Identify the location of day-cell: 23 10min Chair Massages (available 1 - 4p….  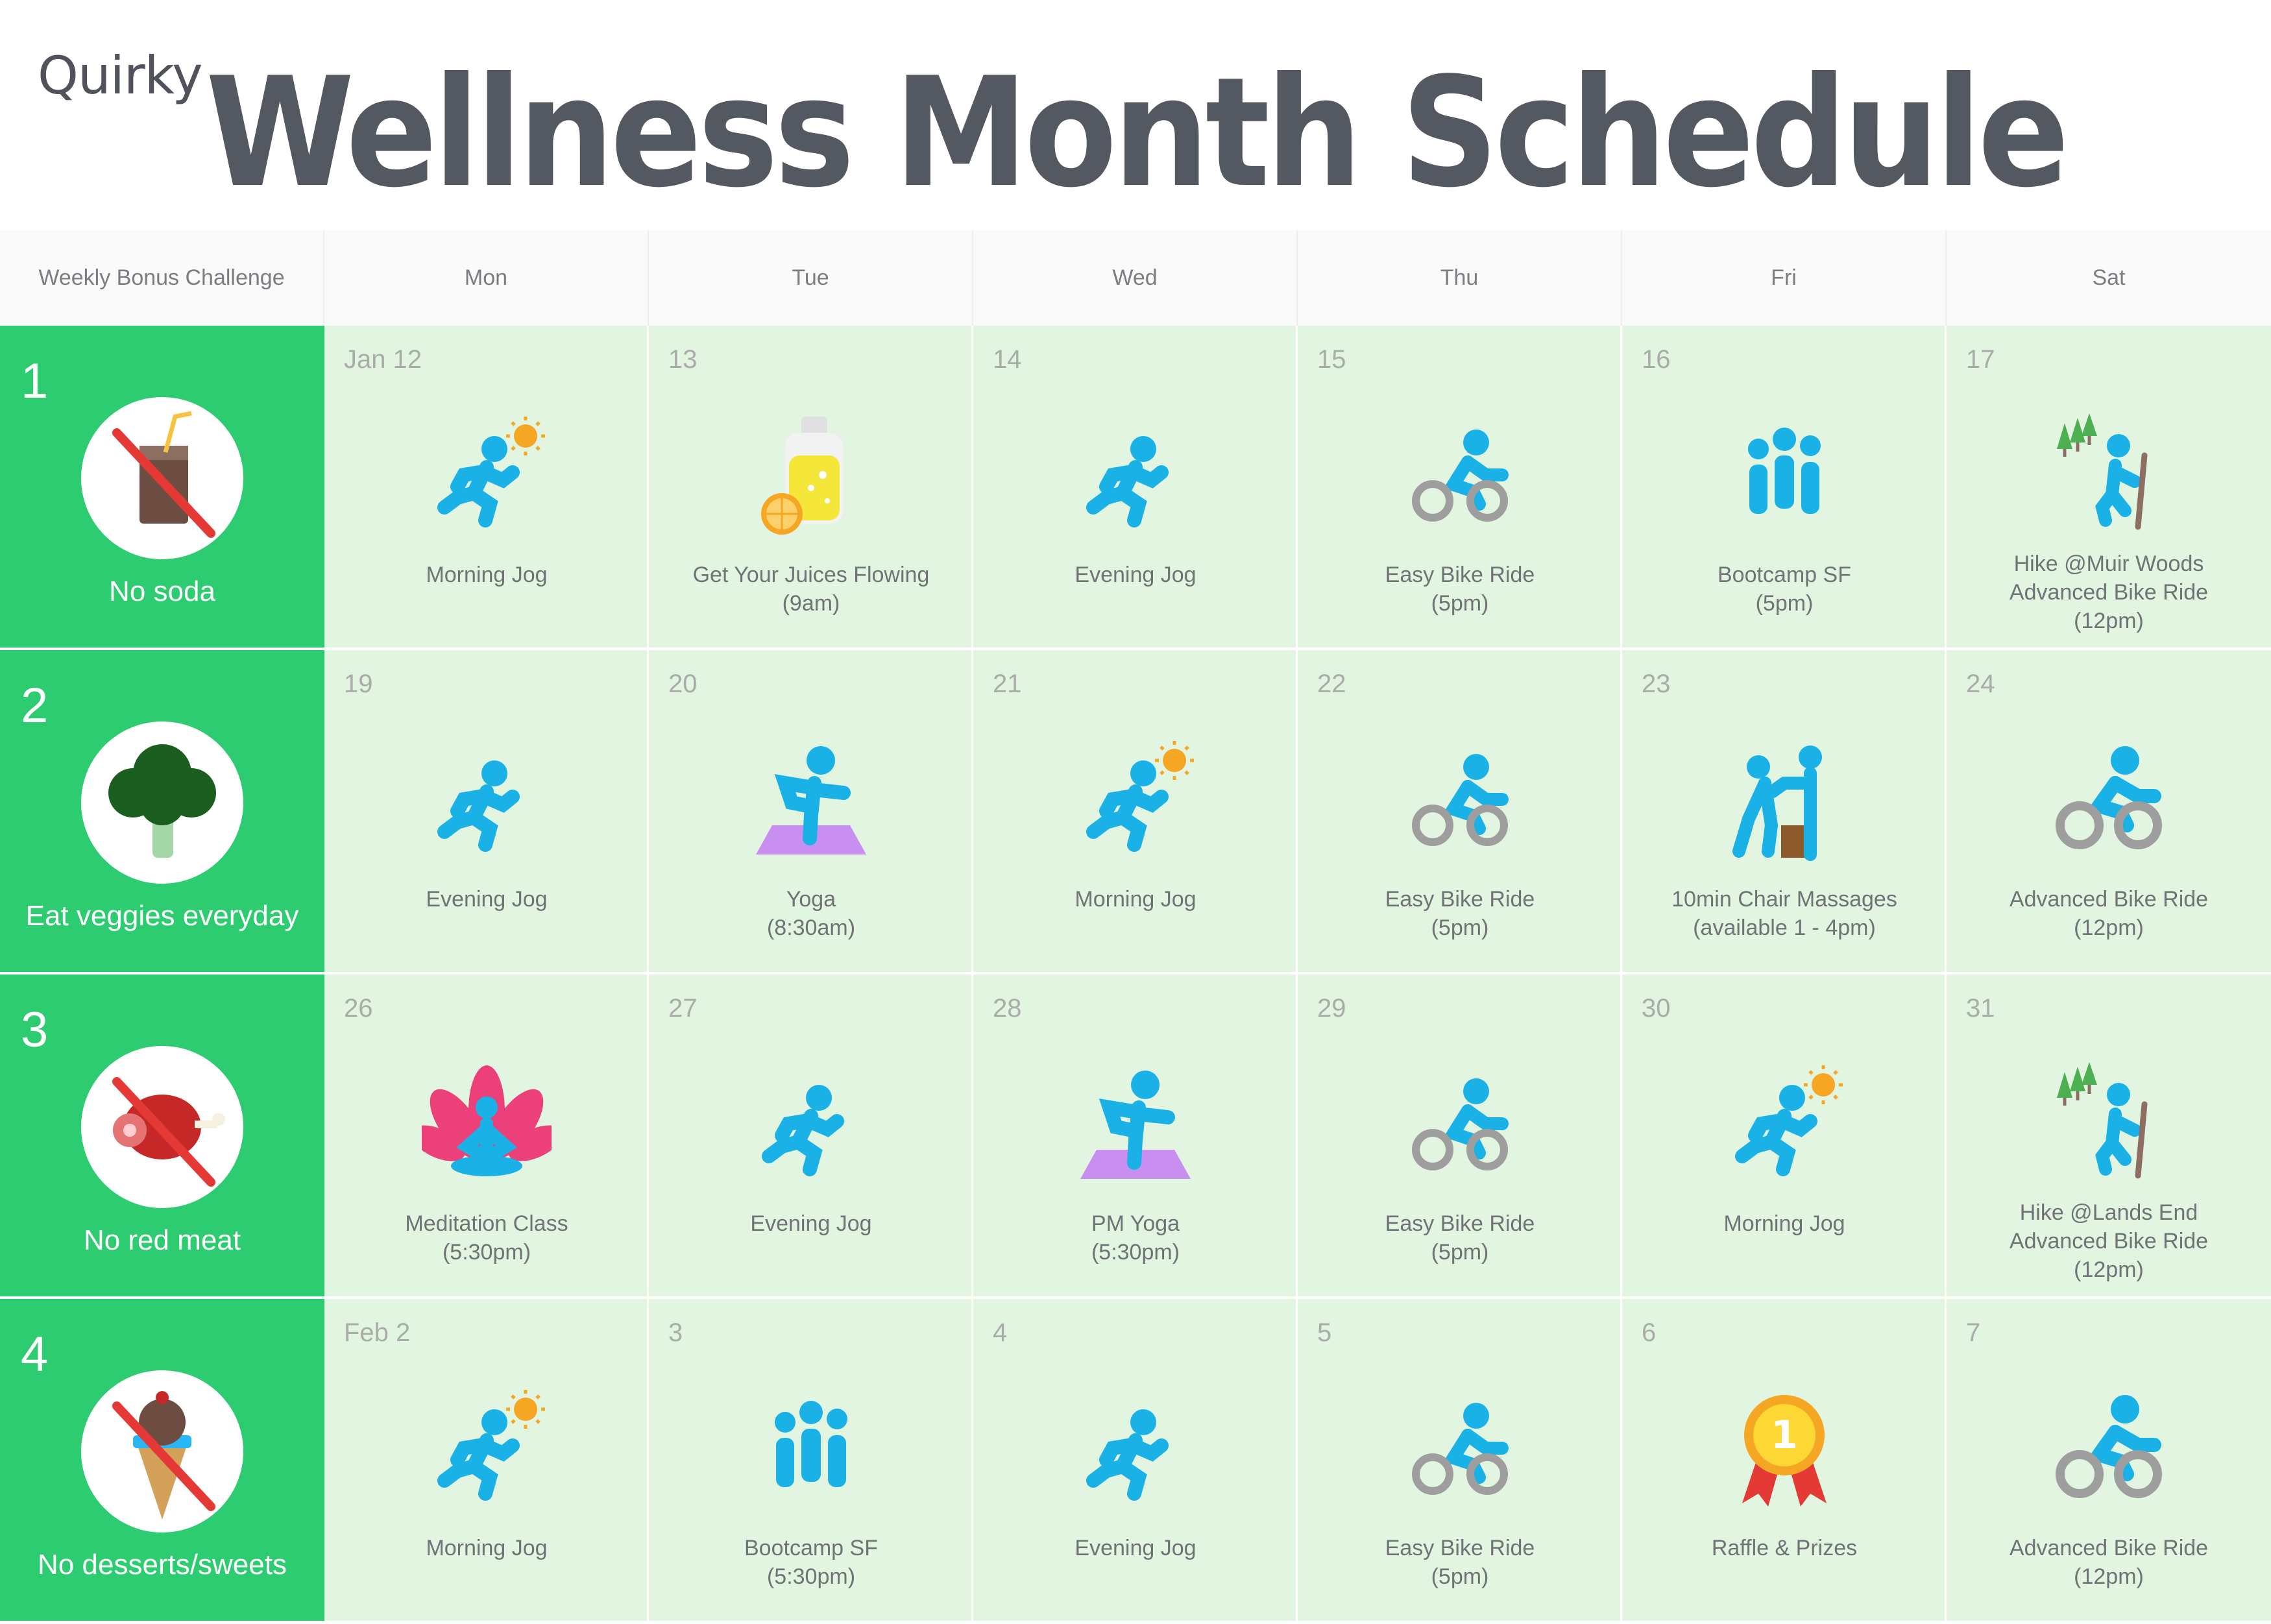
(1785, 812).